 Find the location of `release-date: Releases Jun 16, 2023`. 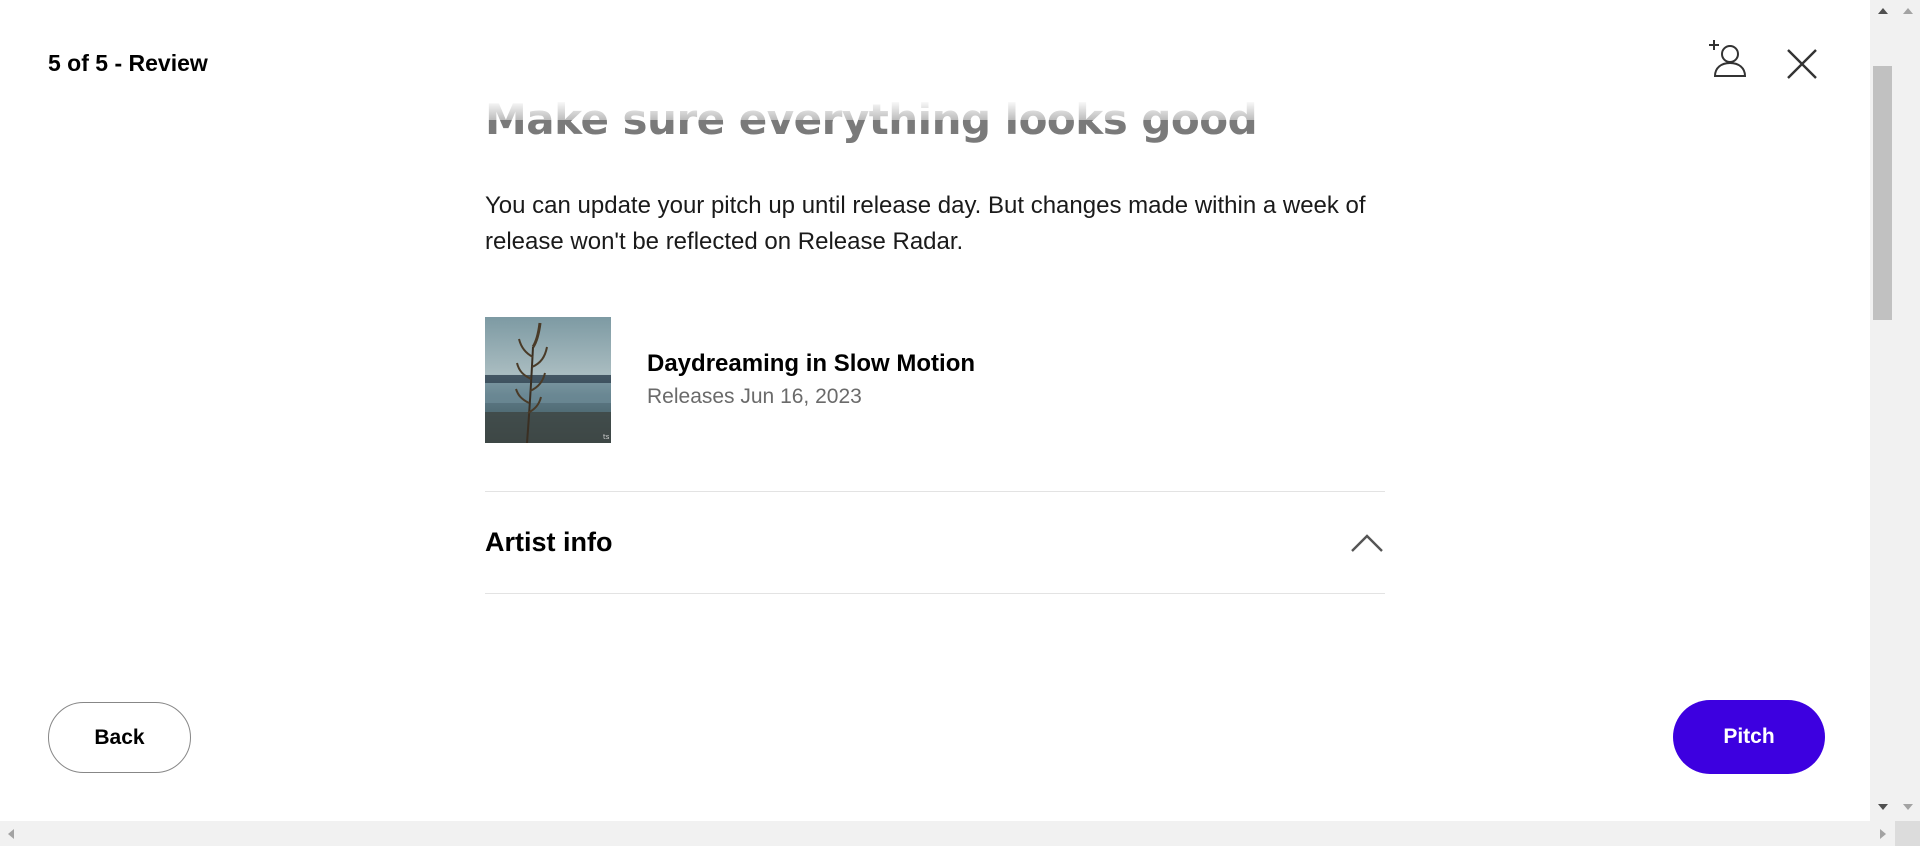

release-date: Releases Jun 16, 2023 is located at coordinates (754, 396).